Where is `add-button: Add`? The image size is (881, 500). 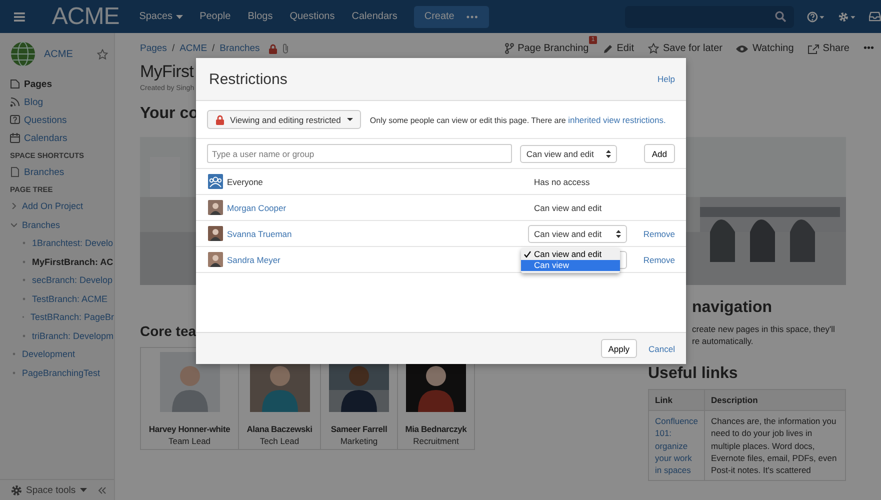
add-button: Add is located at coordinates (659, 153).